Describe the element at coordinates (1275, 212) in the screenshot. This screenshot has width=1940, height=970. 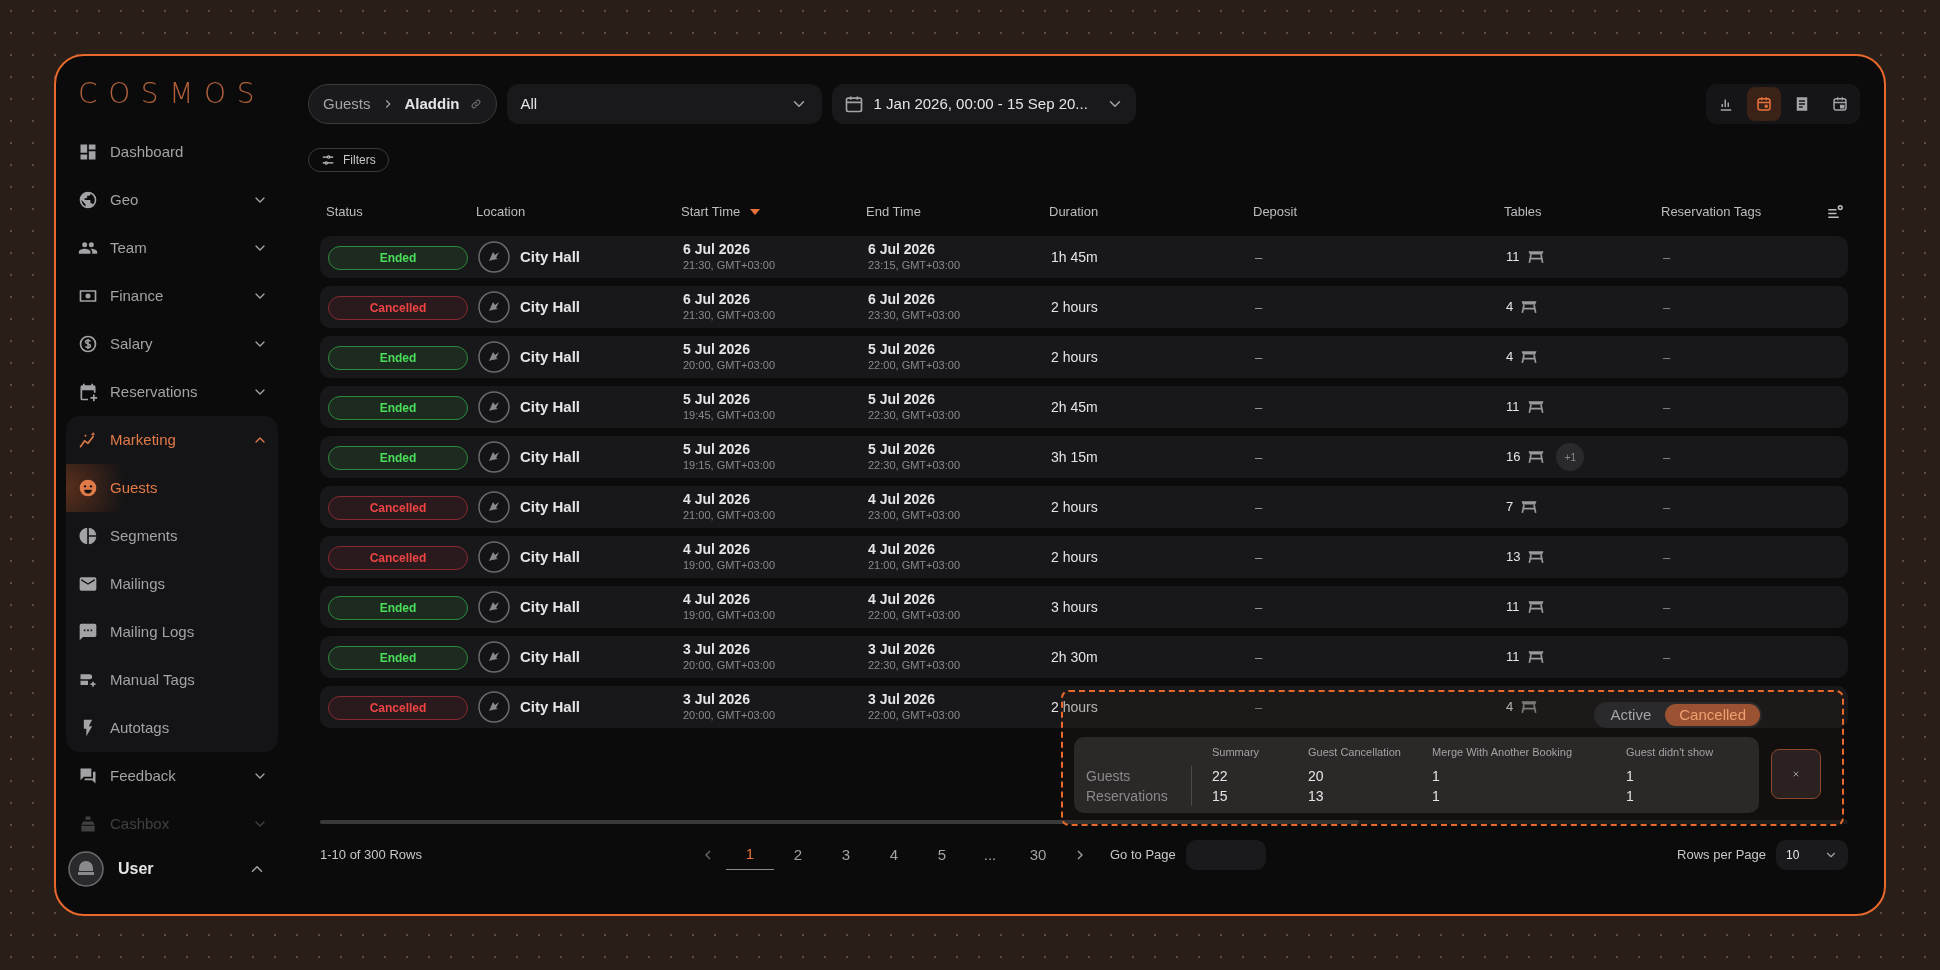
I see `column-header: Deposit` at that location.